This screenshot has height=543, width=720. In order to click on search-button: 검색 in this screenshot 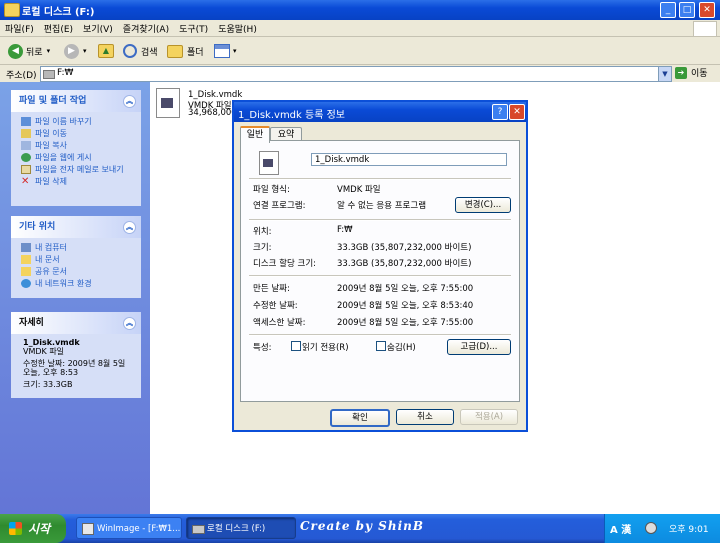, I will do `click(140, 51)`.